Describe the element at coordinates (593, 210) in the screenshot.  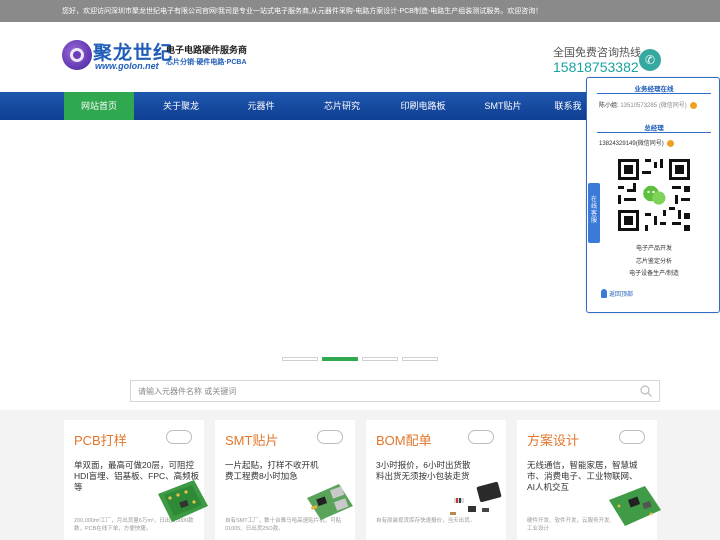
I see `online-service-label: 在线客服` at that location.